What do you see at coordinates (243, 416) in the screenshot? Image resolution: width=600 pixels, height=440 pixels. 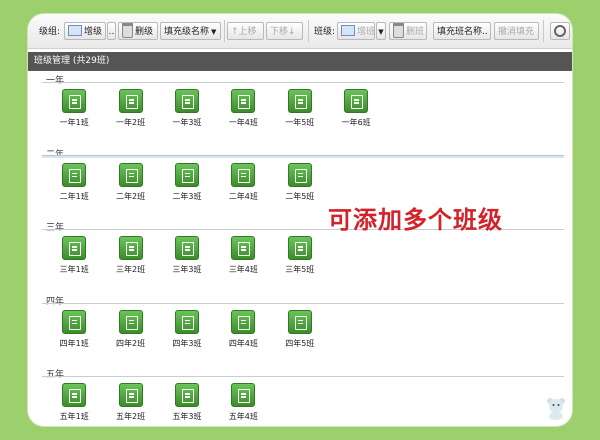 I see `class-label: 五年4班` at bounding box center [243, 416].